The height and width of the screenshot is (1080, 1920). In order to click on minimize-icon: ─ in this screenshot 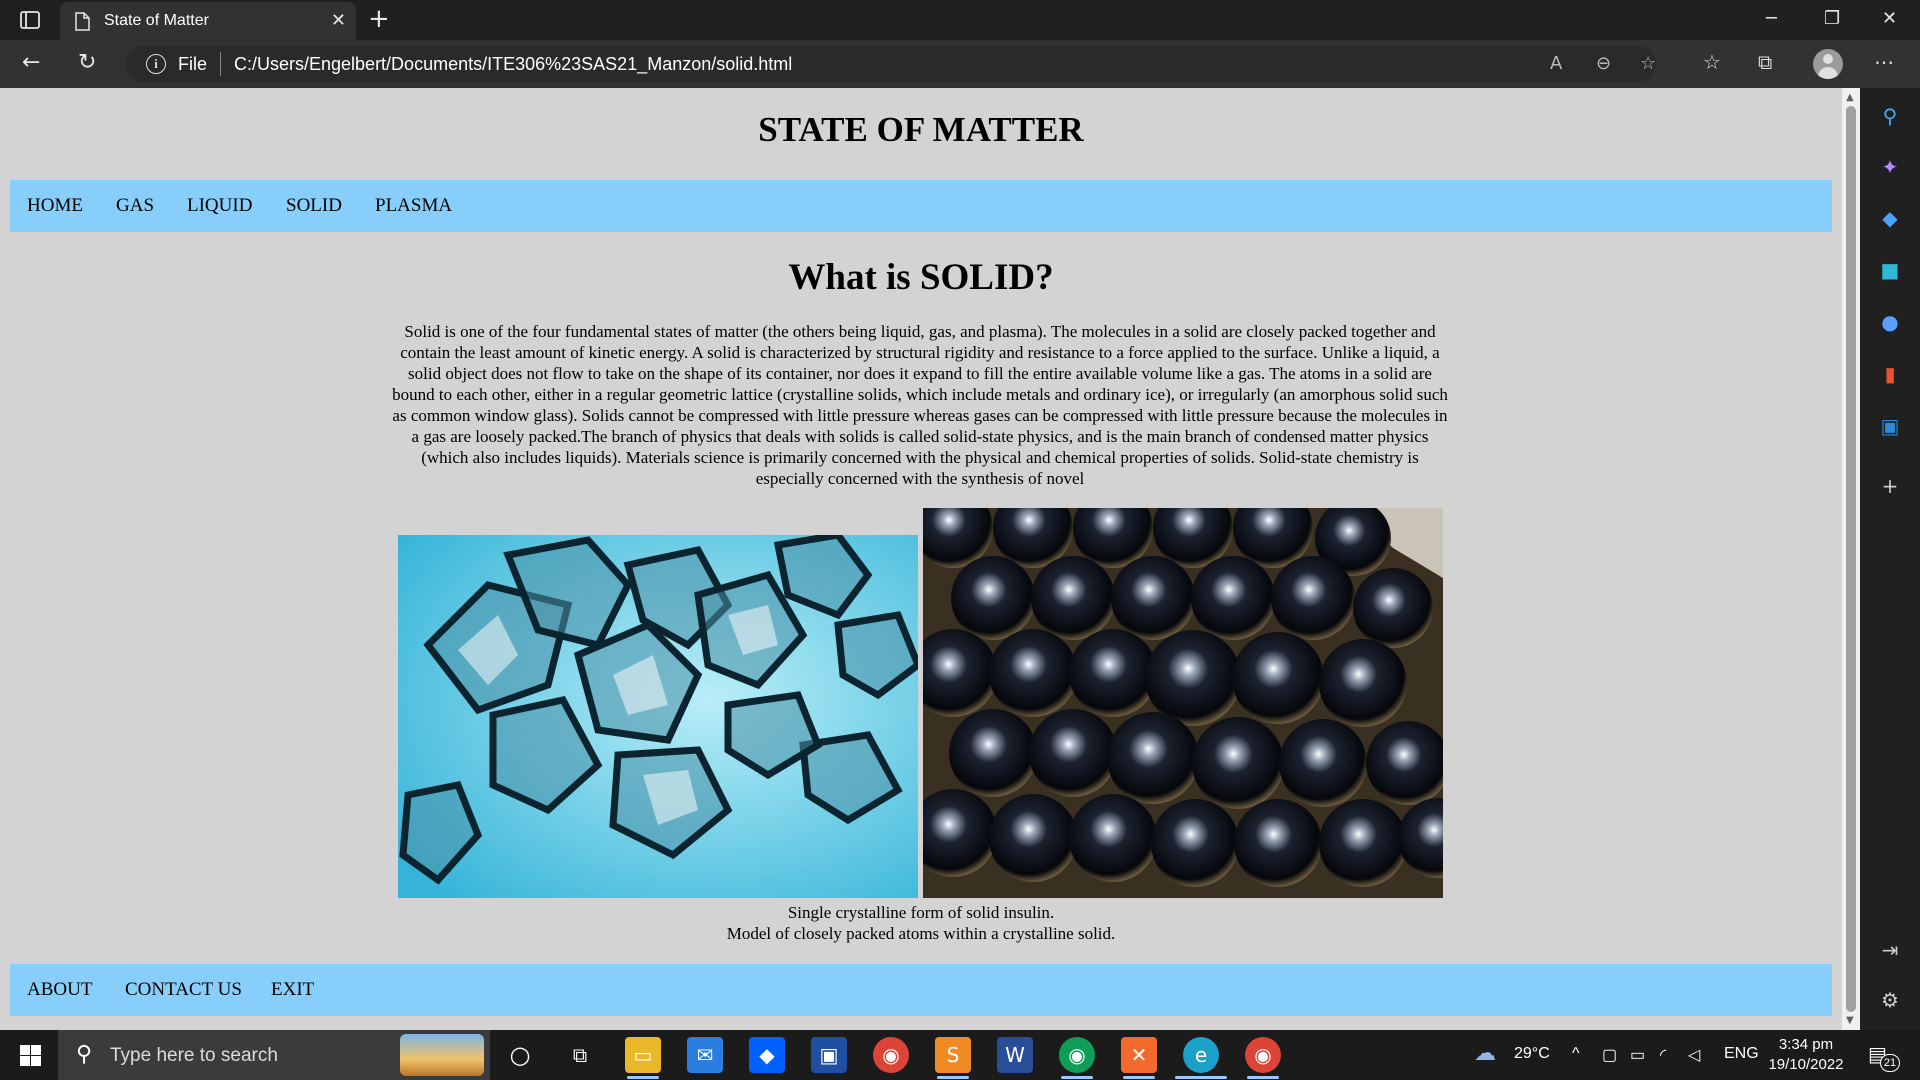, I will do `click(1771, 18)`.